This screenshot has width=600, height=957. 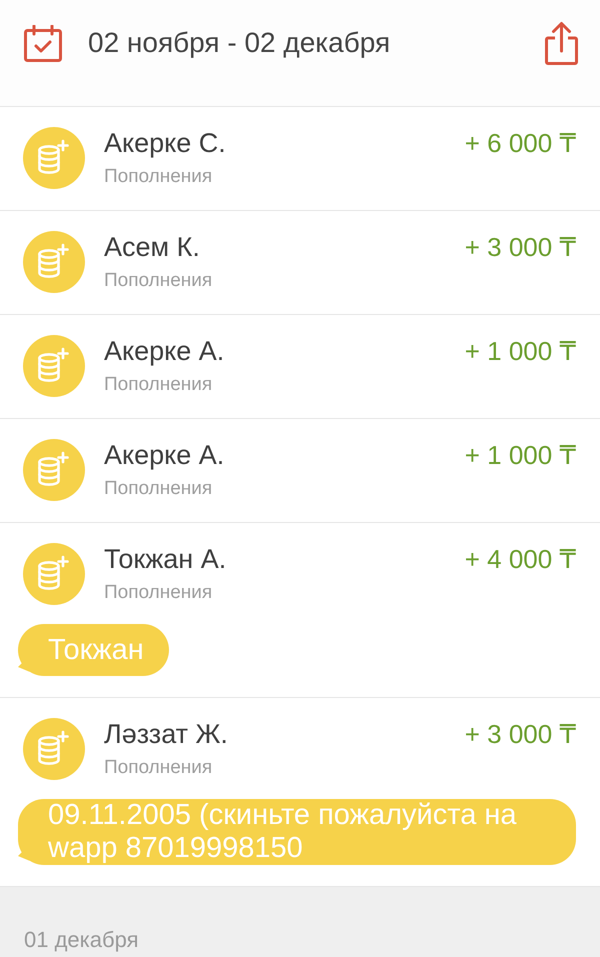 What do you see at coordinates (152, 247) in the screenshot?
I see `payer-name: Асем К.` at bounding box center [152, 247].